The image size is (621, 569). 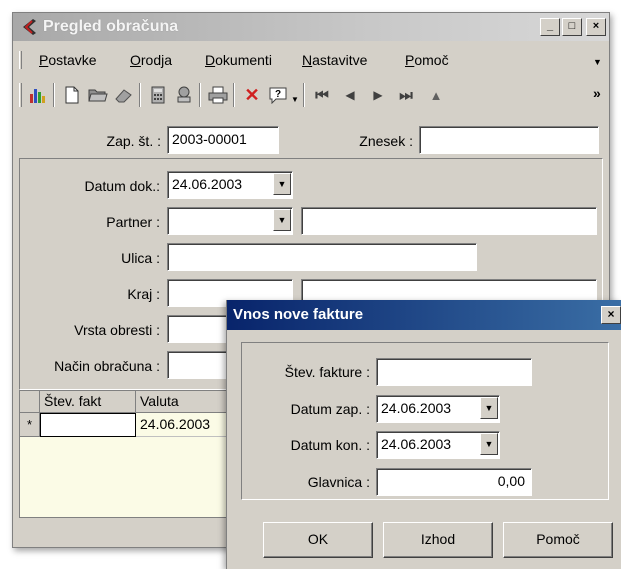 What do you see at coordinates (307, 60) in the screenshot?
I see `menu-nastavitve-mnemonic: N` at bounding box center [307, 60].